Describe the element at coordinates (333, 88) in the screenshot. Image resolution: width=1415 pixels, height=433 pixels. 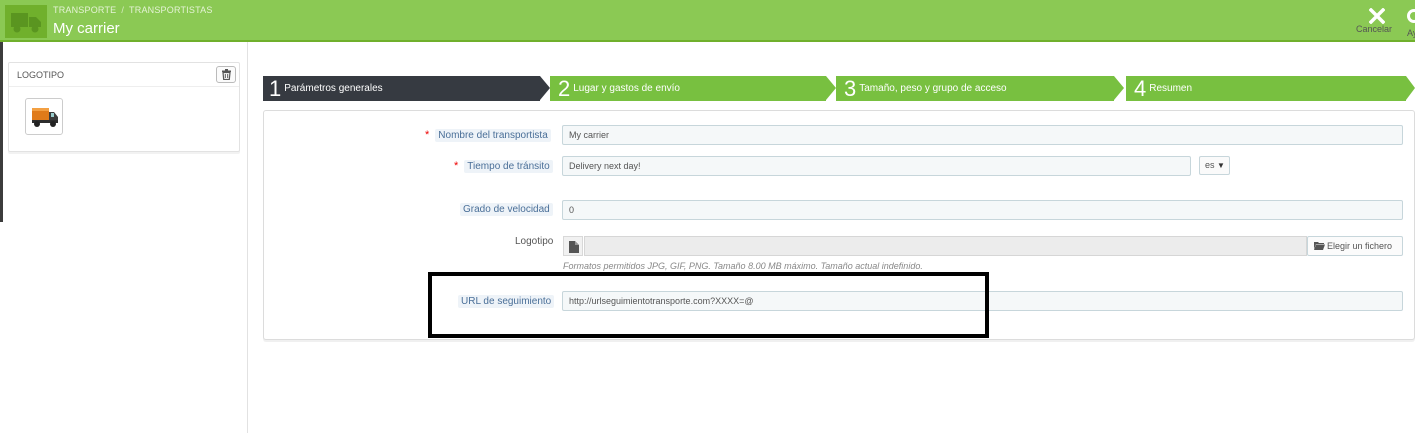
I see `step-label: Parámetros generales` at that location.